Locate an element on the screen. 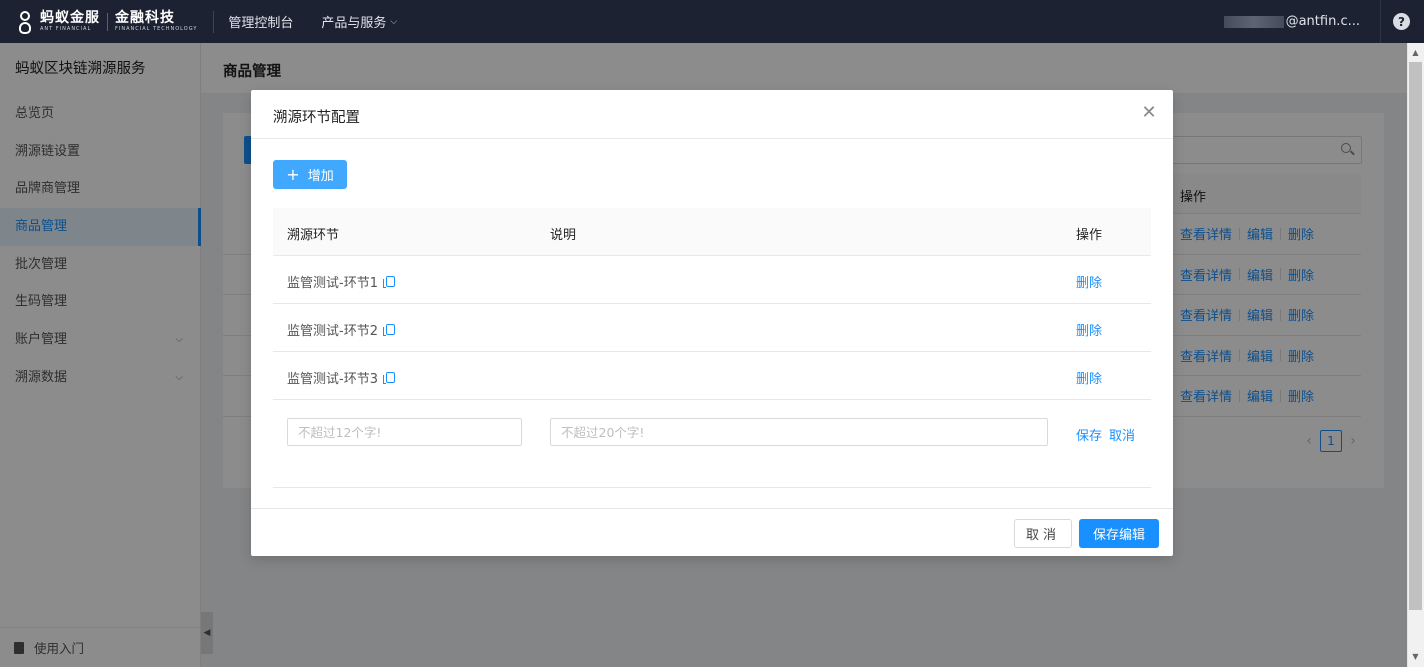 Image resolution: width=1424 pixels, height=667 pixels. logo-divider is located at coordinates (107, 21).